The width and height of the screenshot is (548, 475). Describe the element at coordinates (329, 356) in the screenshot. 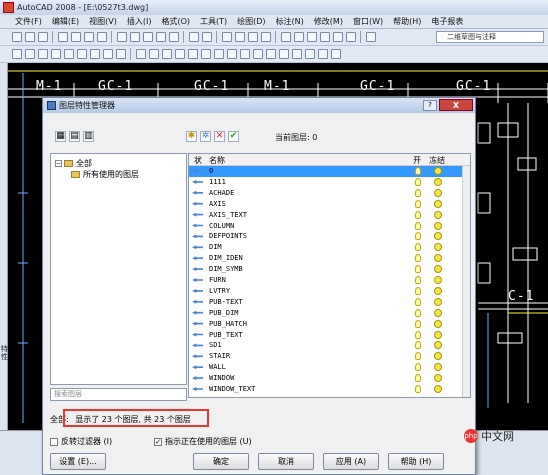

I see `layer-row: STAIR` at that location.